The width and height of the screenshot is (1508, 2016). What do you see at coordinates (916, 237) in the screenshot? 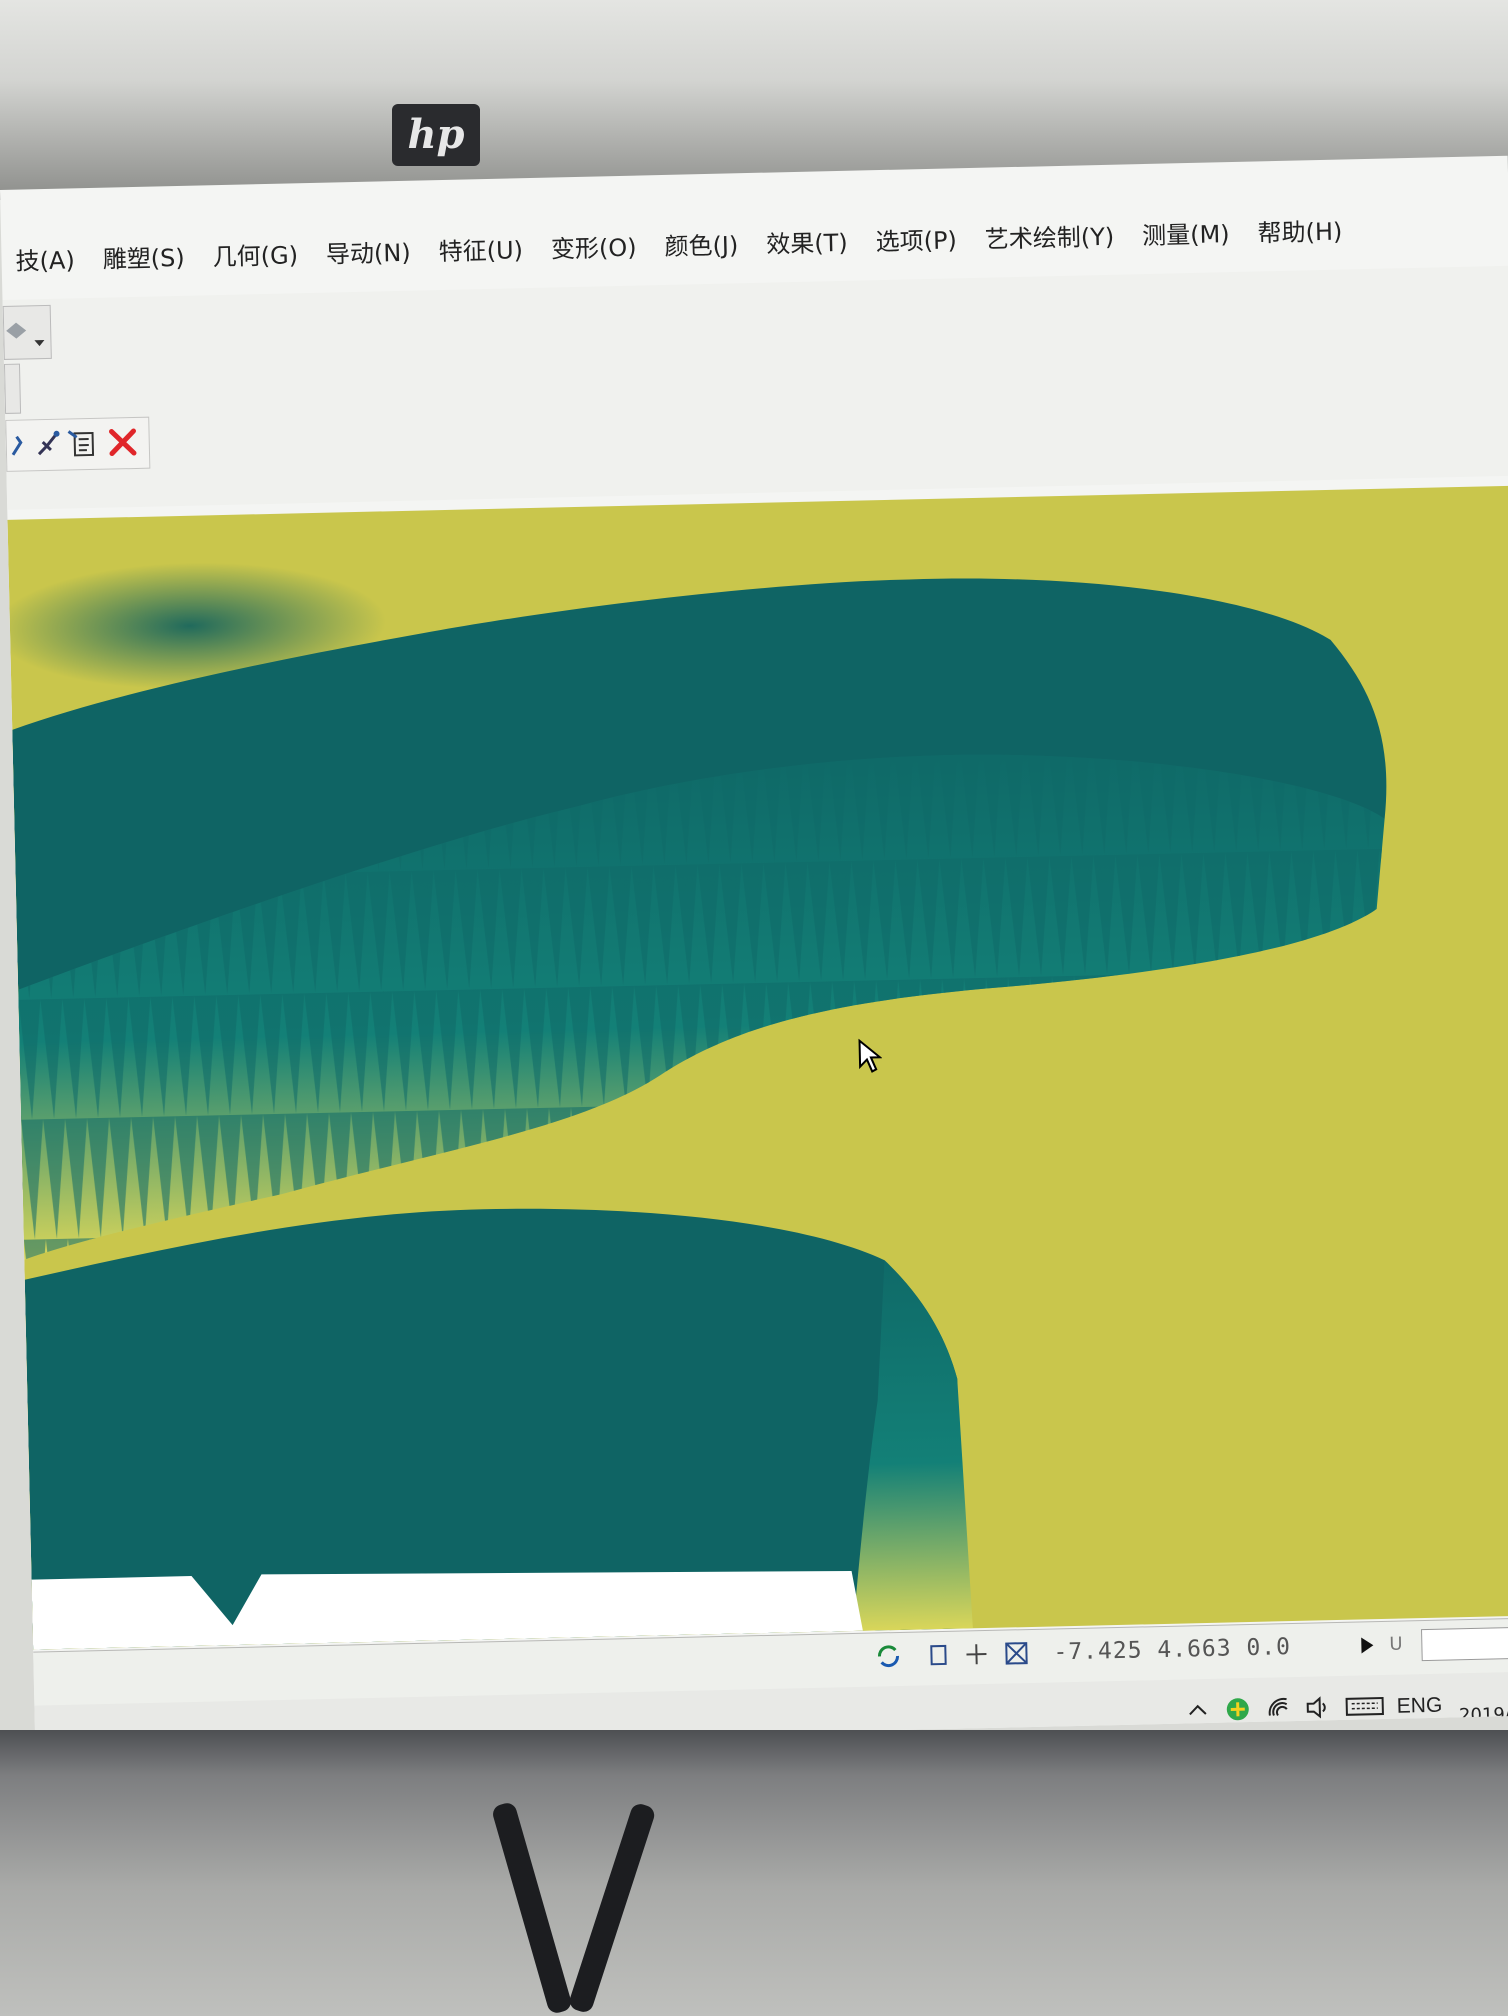
I see `menu-item-options: 选项(P)` at bounding box center [916, 237].